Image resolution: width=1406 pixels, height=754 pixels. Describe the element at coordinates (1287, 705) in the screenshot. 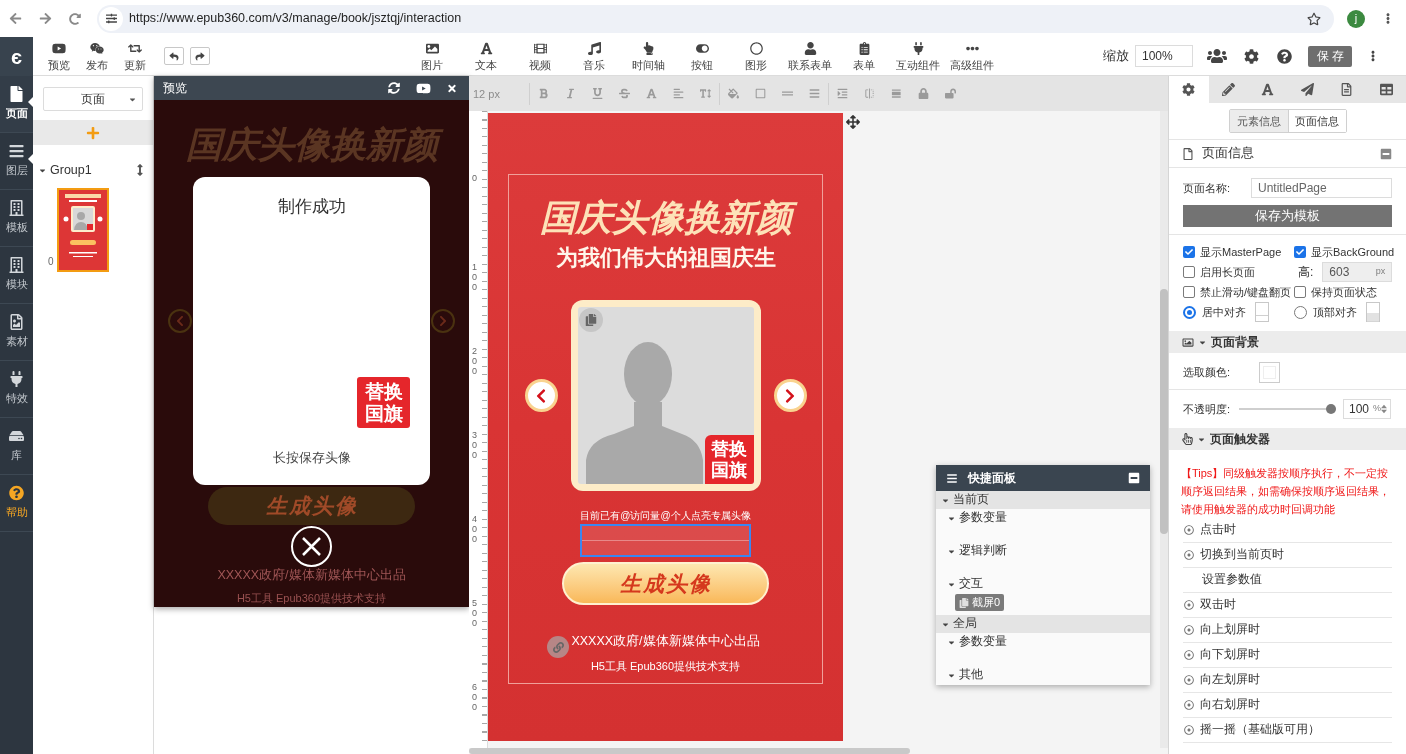

I see `trigger-item: 向右划屏时` at that location.